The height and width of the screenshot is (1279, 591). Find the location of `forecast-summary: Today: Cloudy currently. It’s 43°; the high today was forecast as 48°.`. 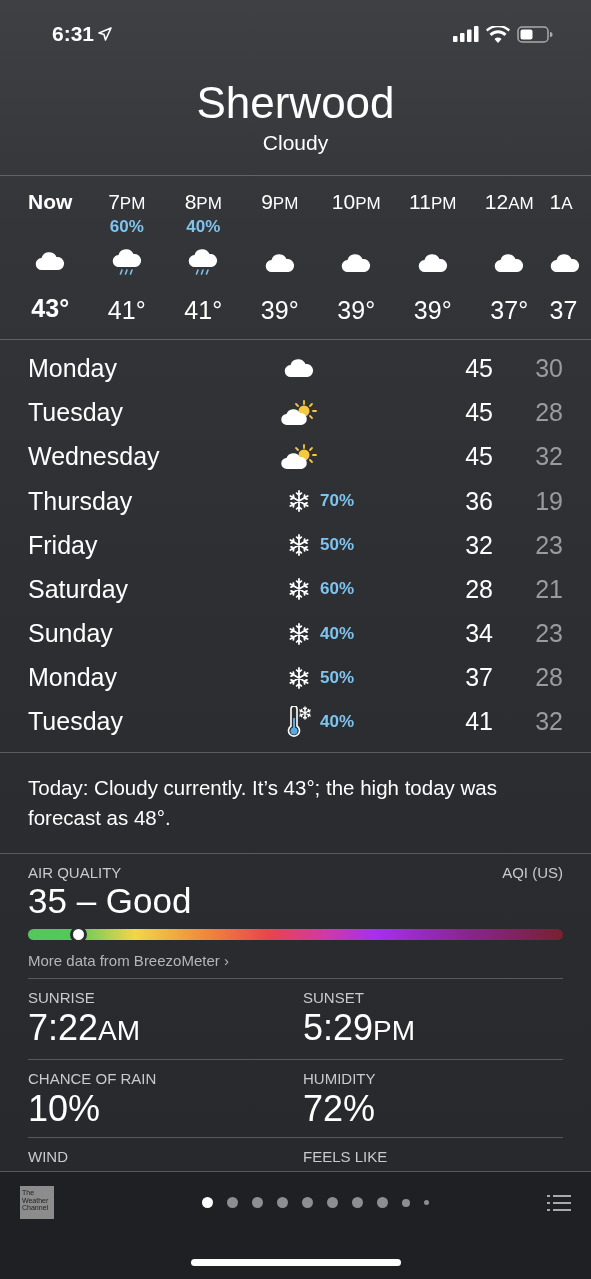

forecast-summary: Today: Cloudy currently. It’s 43°; the high today was forecast as 48°. is located at coordinates (262, 803).